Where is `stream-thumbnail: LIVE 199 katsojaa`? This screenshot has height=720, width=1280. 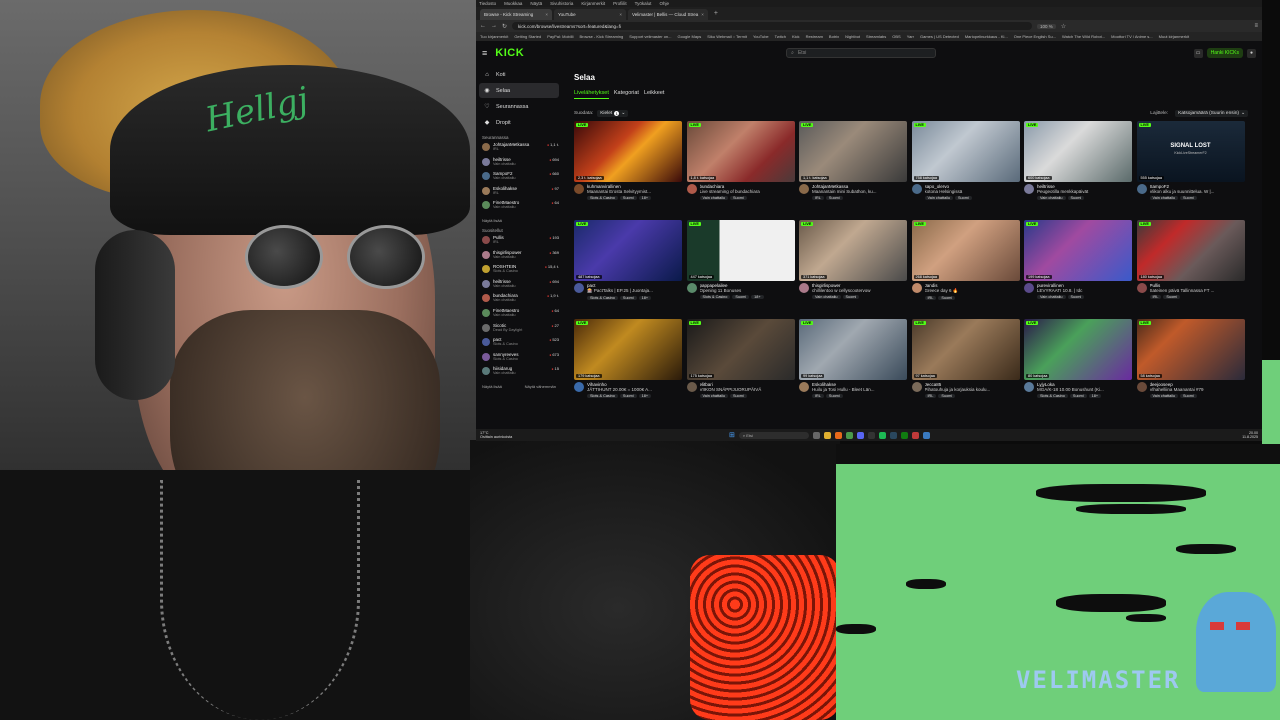
stream-thumbnail: LIVE 199 katsojaa is located at coordinates (1078, 250).